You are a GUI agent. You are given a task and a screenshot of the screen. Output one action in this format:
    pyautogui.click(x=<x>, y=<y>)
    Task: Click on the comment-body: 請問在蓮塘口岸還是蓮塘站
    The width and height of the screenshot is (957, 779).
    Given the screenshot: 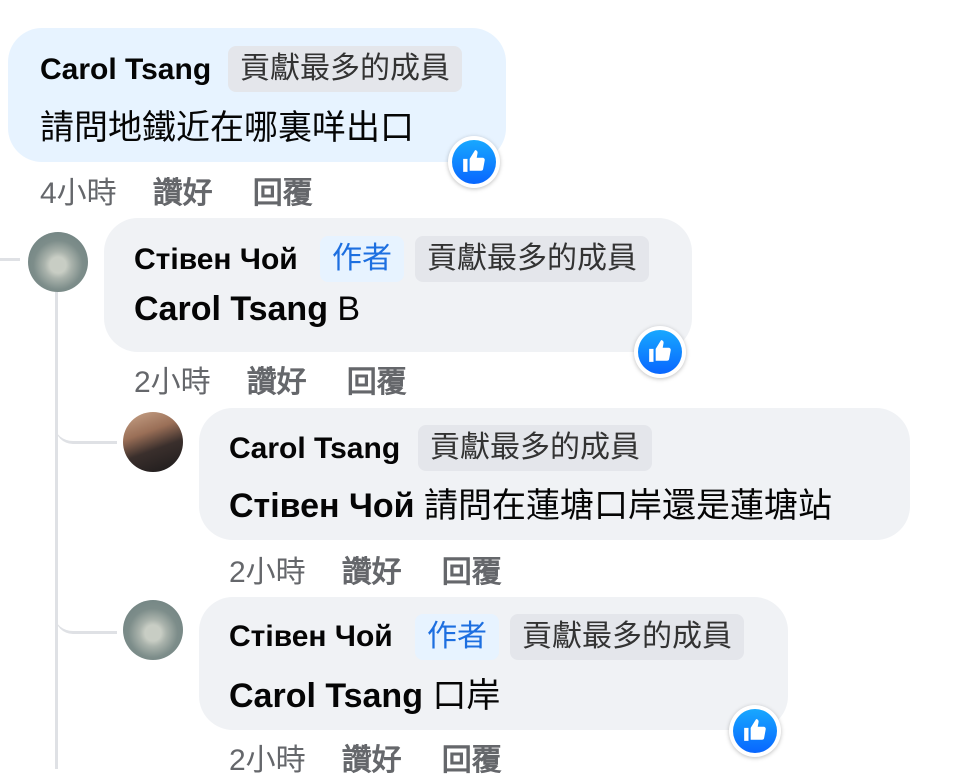 What is the action you would take?
    pyautogui.click(x=623, y=506)
    